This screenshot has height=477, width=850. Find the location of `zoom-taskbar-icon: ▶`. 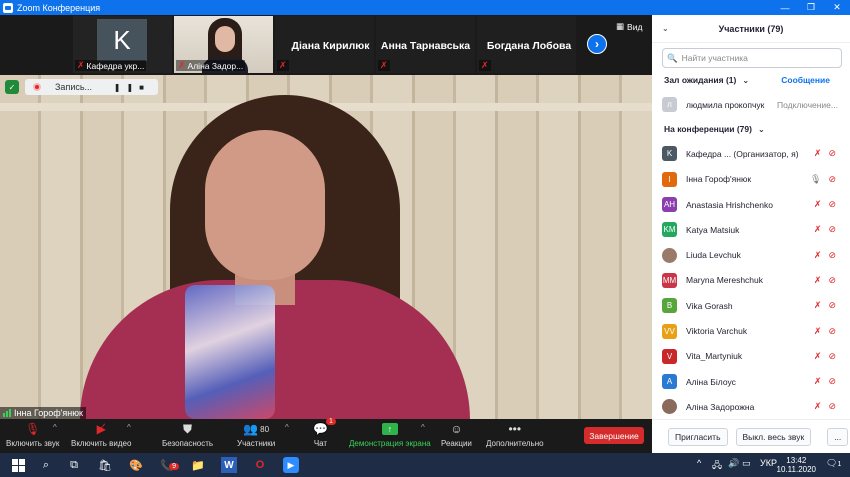

zoom-taskbar-icon: ▶ is located at coordinates (291, 465).